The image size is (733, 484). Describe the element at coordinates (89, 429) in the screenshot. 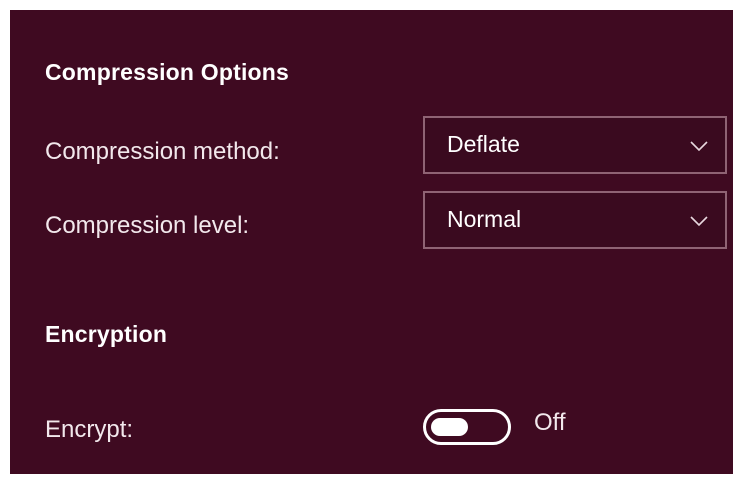

I see `encrypt-label: Encrypt:` at that location.